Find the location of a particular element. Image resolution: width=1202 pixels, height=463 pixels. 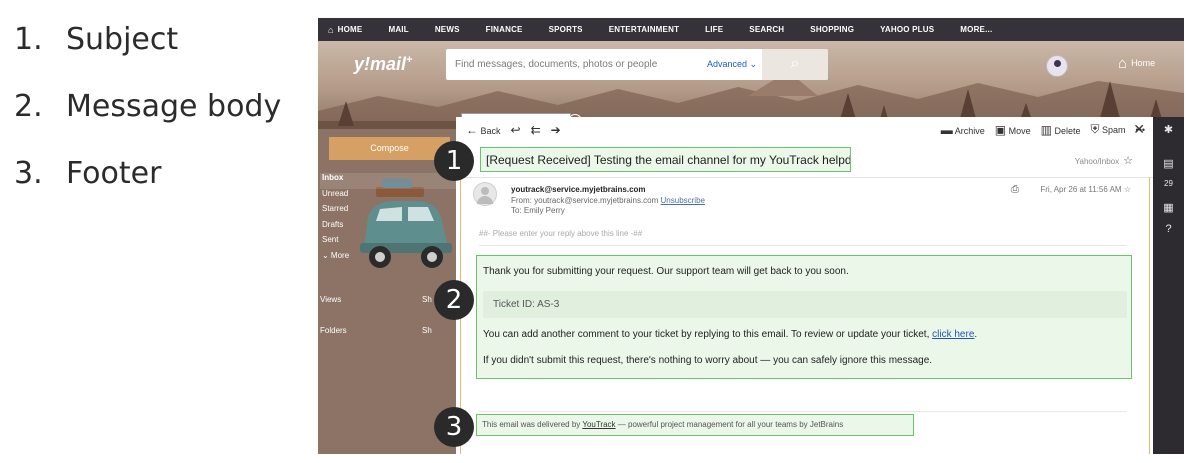

click-here-link: click here is located at coordinates (953, 334).